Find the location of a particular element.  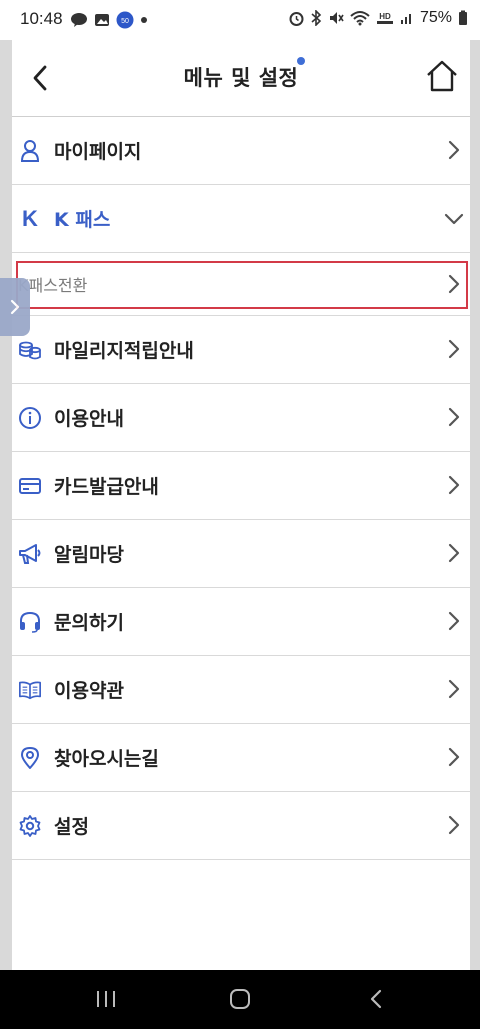

battery-percent: 75% is located at coordinates (435, 17).